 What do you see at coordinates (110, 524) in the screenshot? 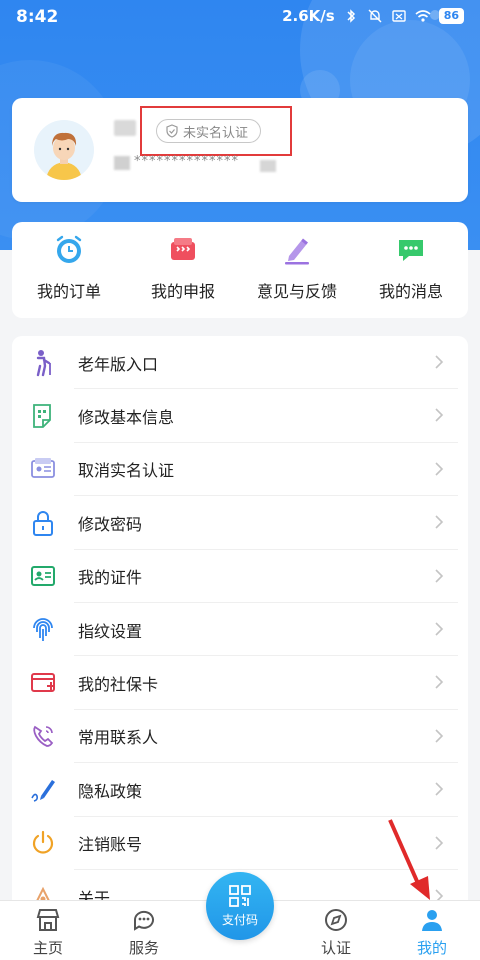
I see `menu-item-label: 修改密码` at bounding box center [110, 524].